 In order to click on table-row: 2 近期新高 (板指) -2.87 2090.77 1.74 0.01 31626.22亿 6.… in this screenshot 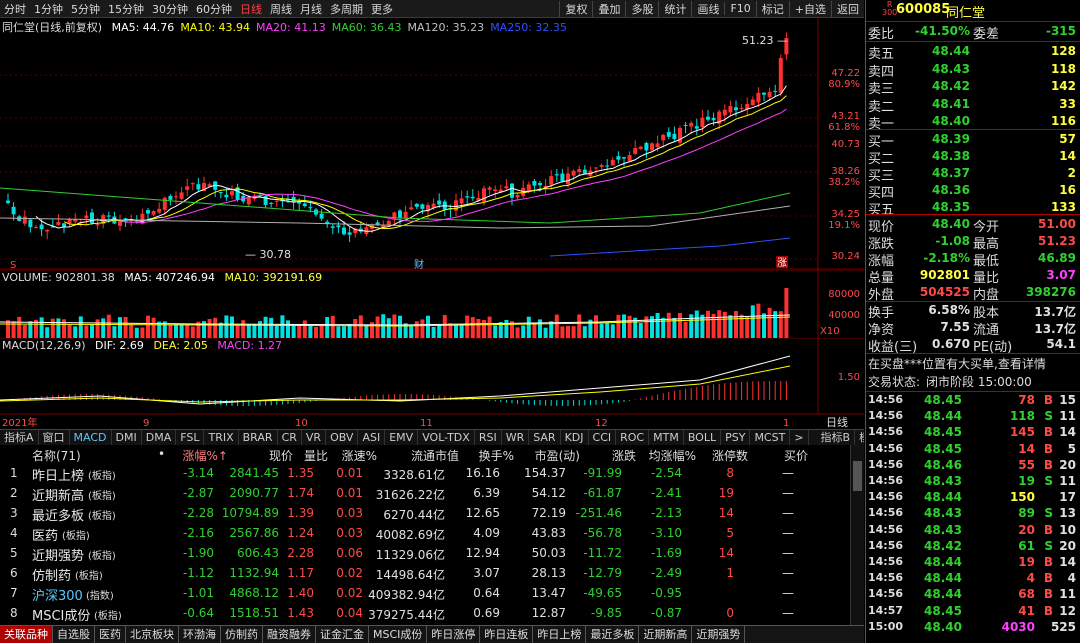, I will do `click(425, 493)`.